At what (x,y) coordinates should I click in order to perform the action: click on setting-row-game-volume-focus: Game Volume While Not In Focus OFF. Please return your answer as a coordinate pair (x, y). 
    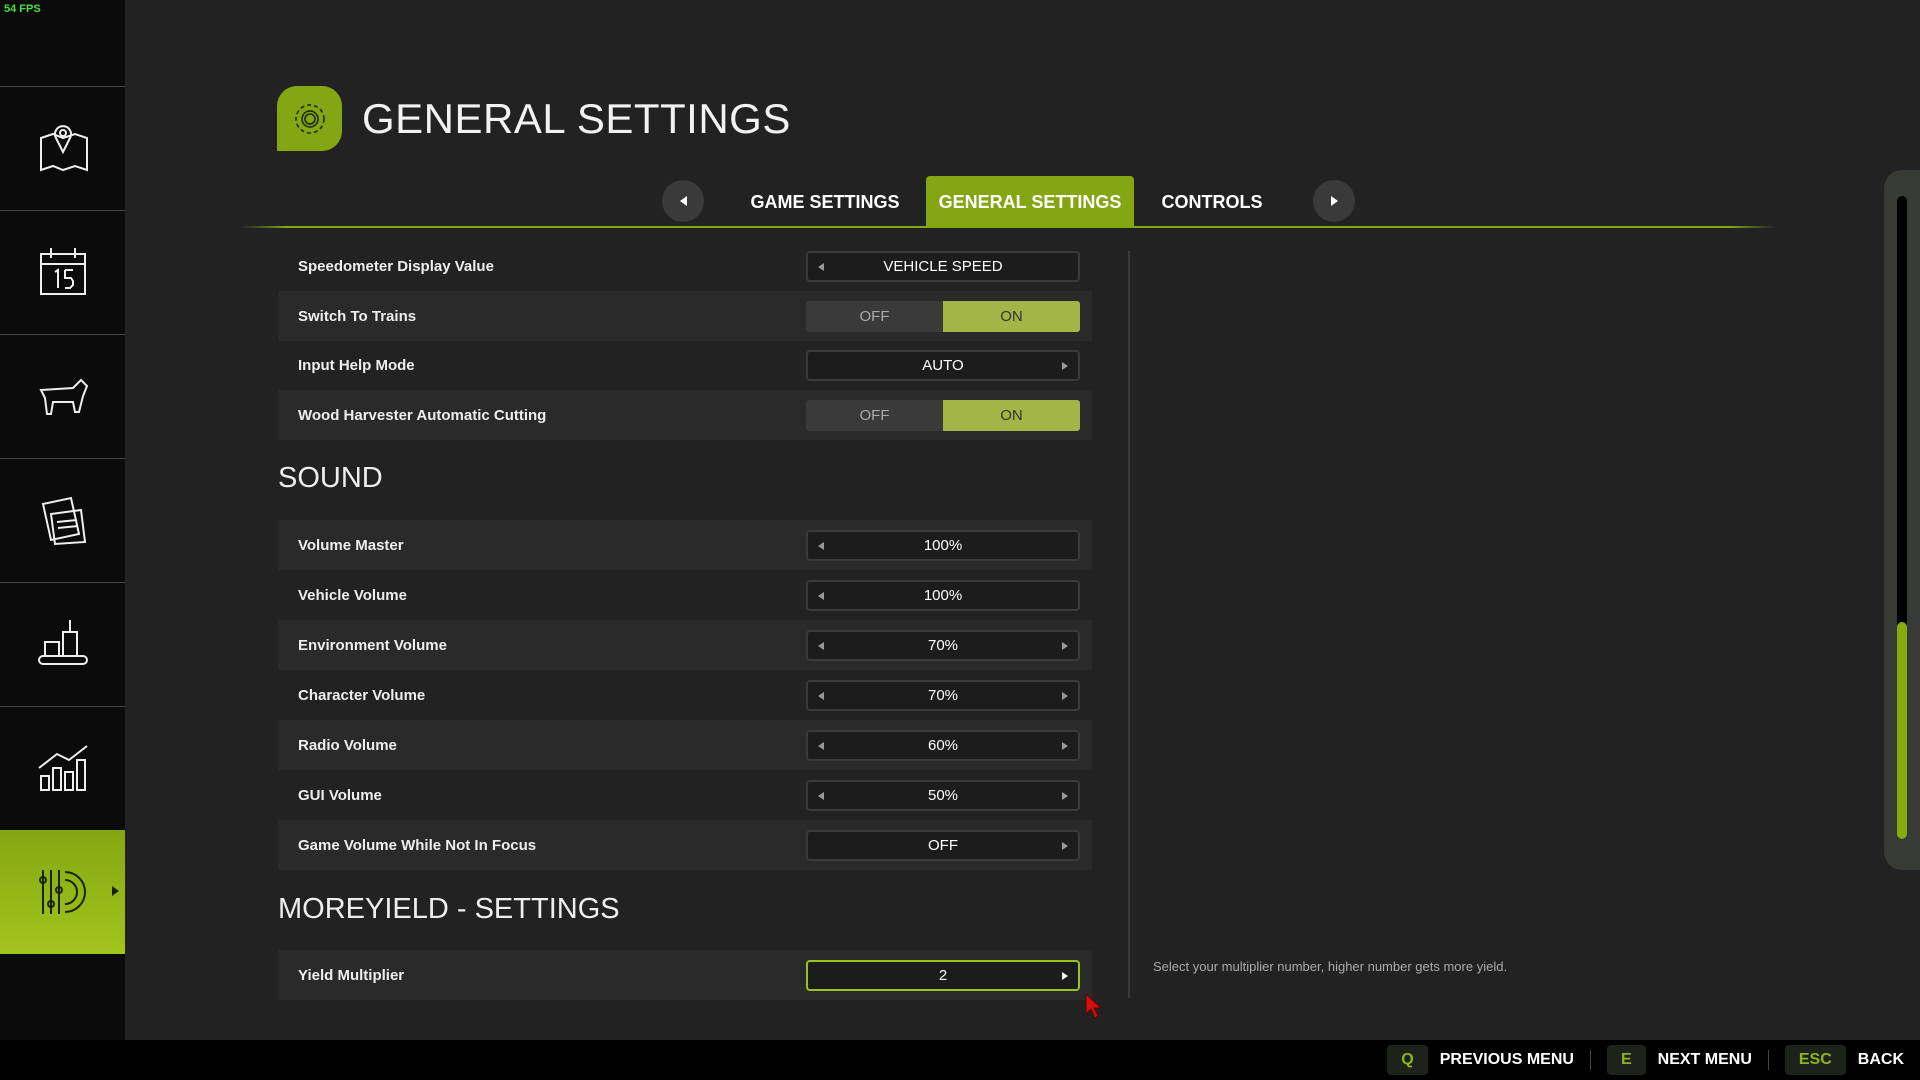
    Looking at the image, I should click on (685, 845).